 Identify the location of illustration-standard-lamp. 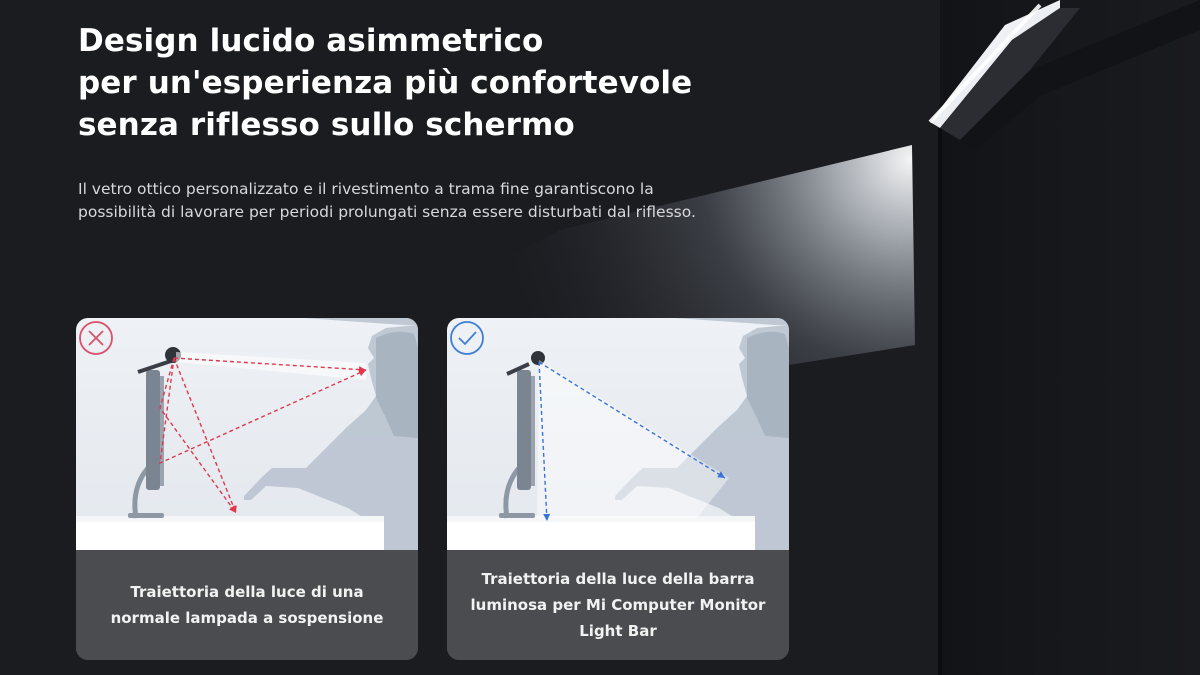
(247, 434).